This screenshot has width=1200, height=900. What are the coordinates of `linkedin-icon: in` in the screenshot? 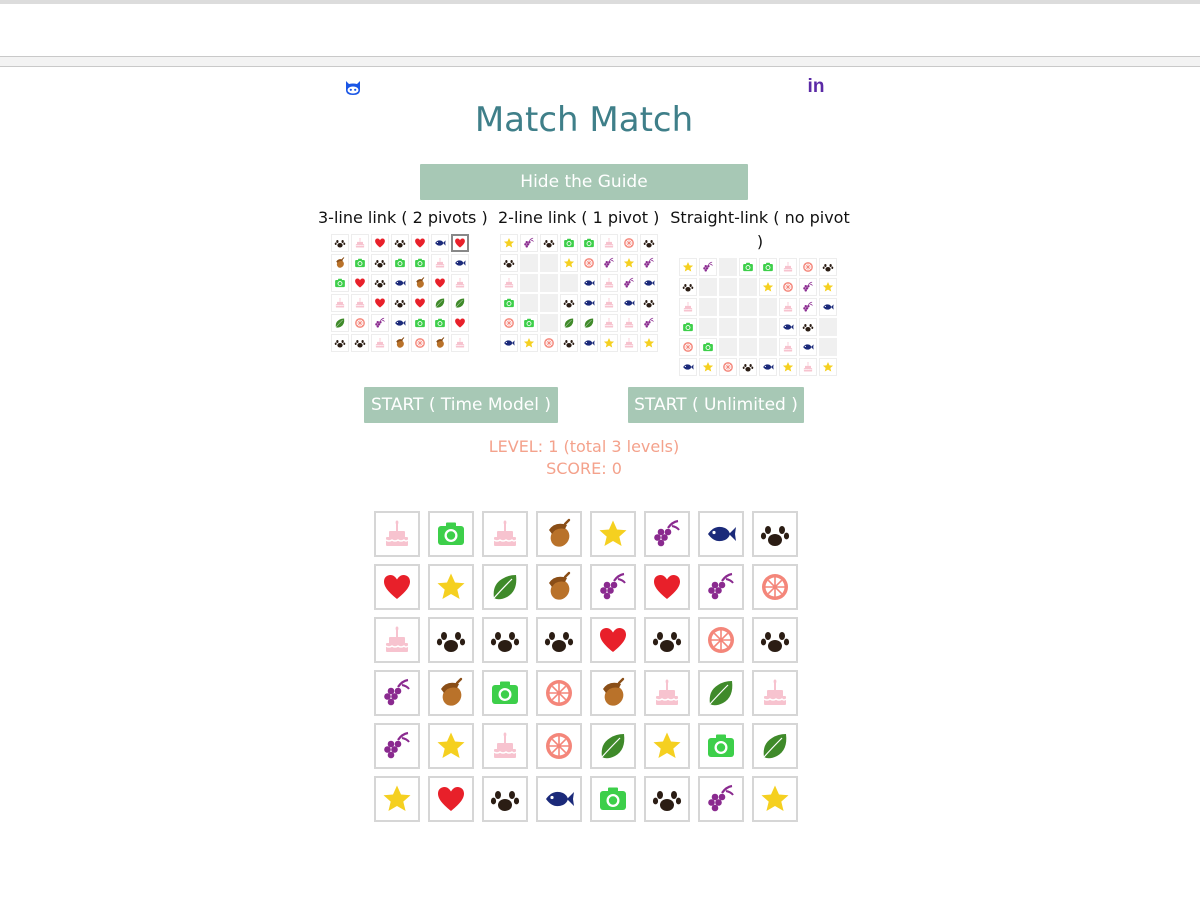 It's located at (816, 87).